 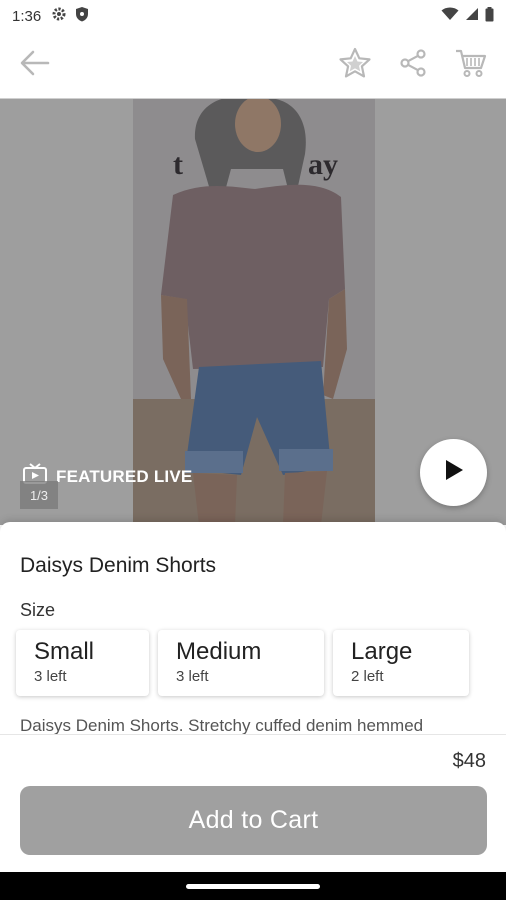 What do you see at coordinates (489, 16) in the screenshot?
I see `battery-icon` at bounding box center [489, 16].